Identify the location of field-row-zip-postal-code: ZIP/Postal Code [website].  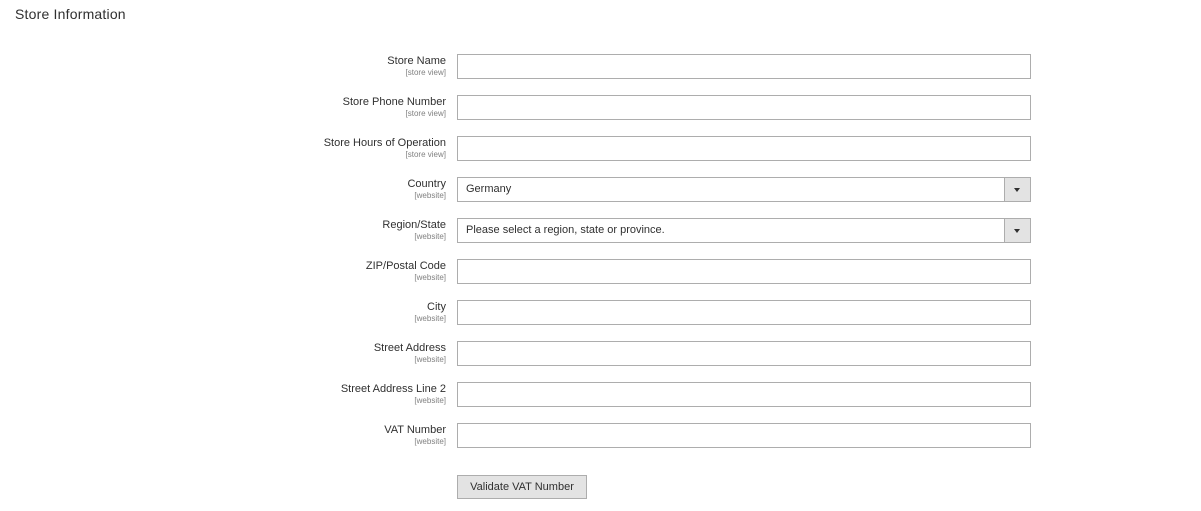
(600, 279).